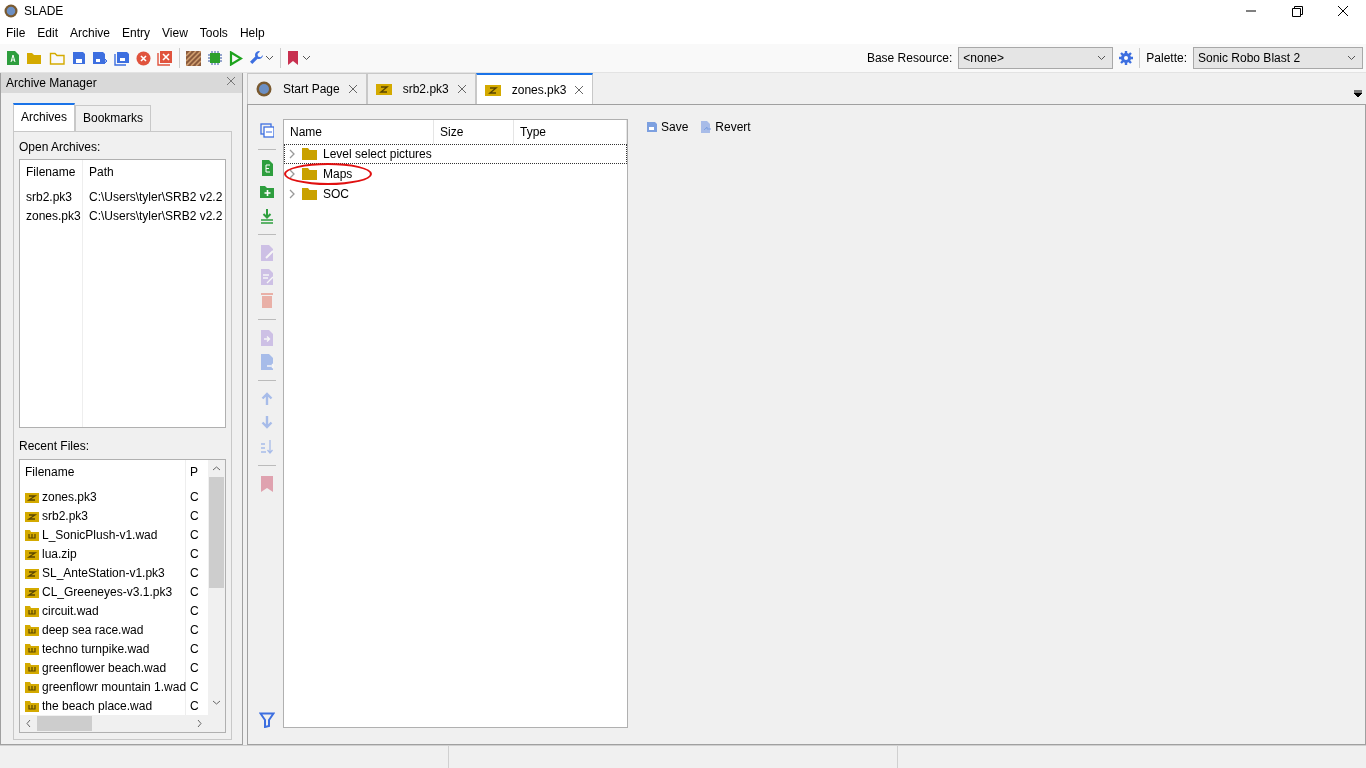  Describe the element at coordinates (197, 472) in the screenshot. I see `column-header: P` at that location.